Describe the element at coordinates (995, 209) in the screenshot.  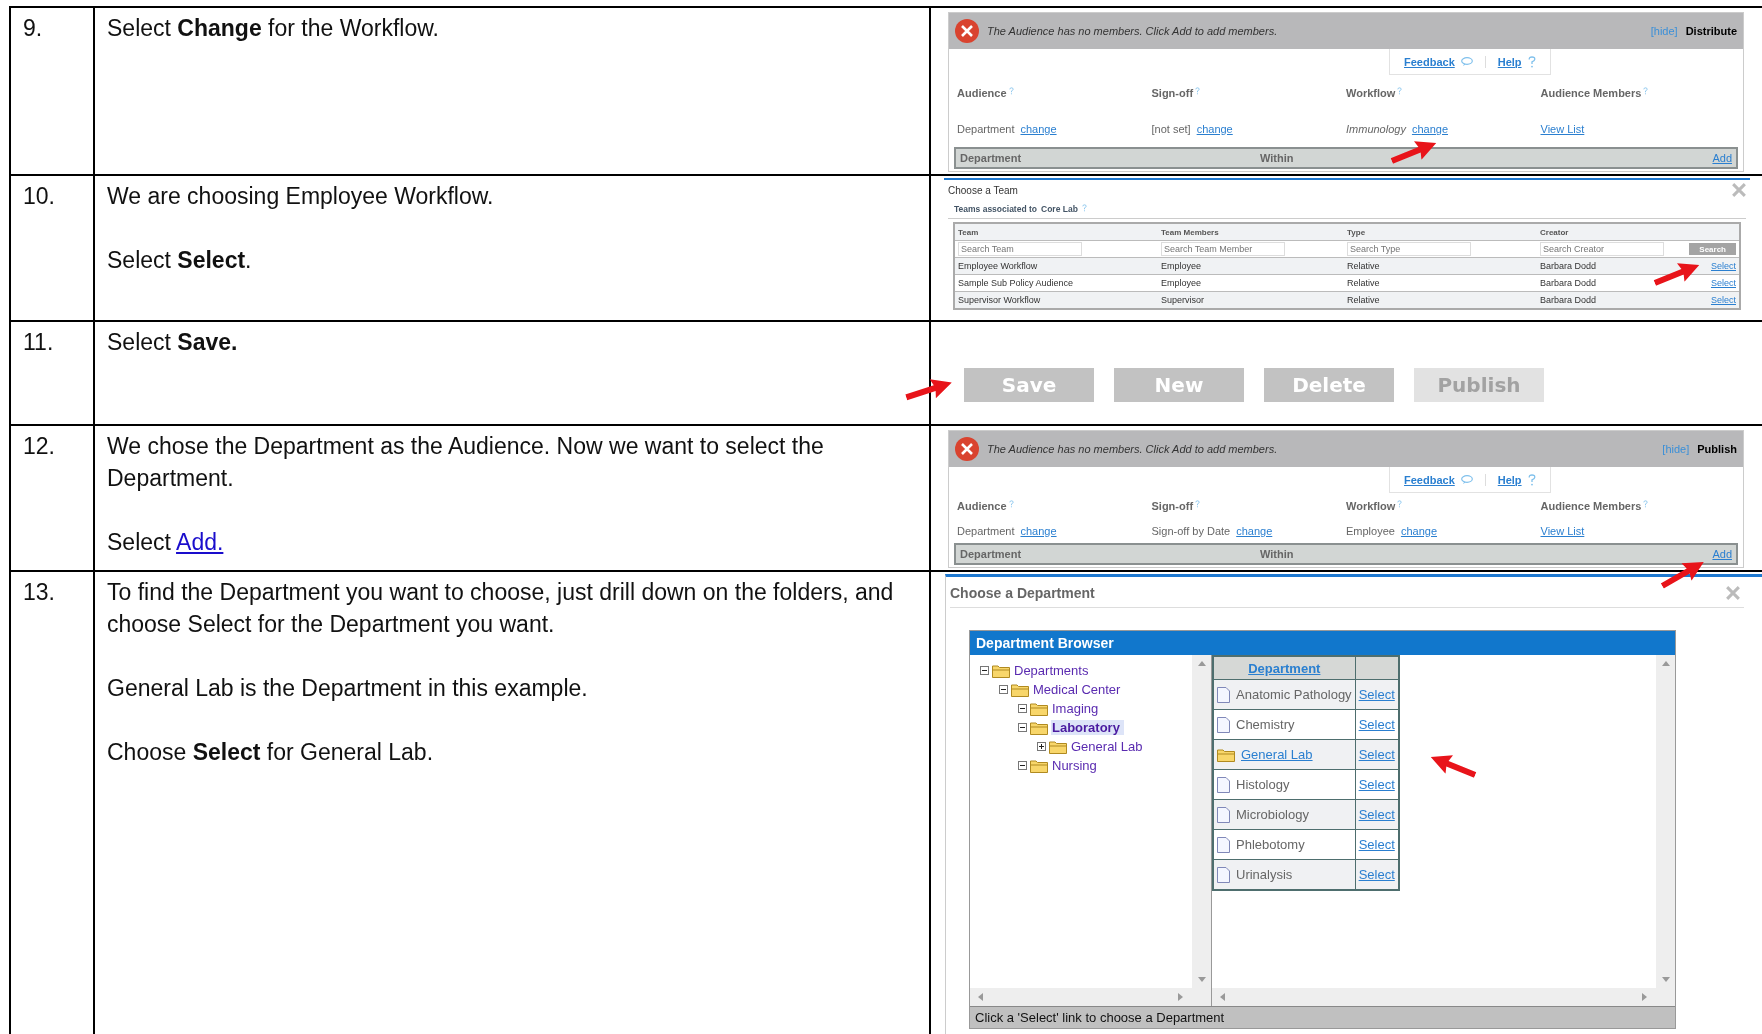
I see `subtitle: Teams associated to` at that location.